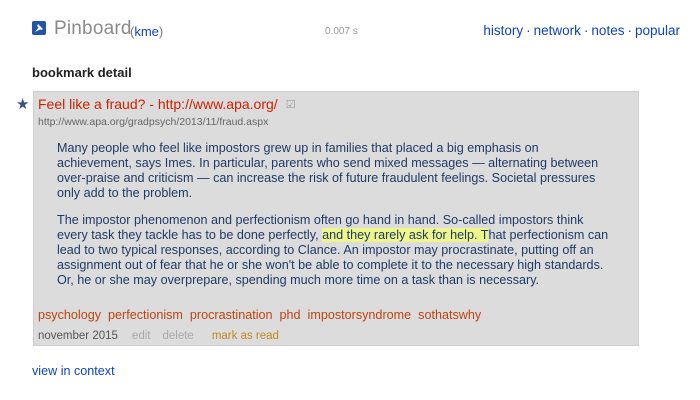 Image resolution: width=700 pixels, height=400 pixels. Describe the element at coordinates (161, 31) in the screenshot. I see `user-close-paren: )` at that location.